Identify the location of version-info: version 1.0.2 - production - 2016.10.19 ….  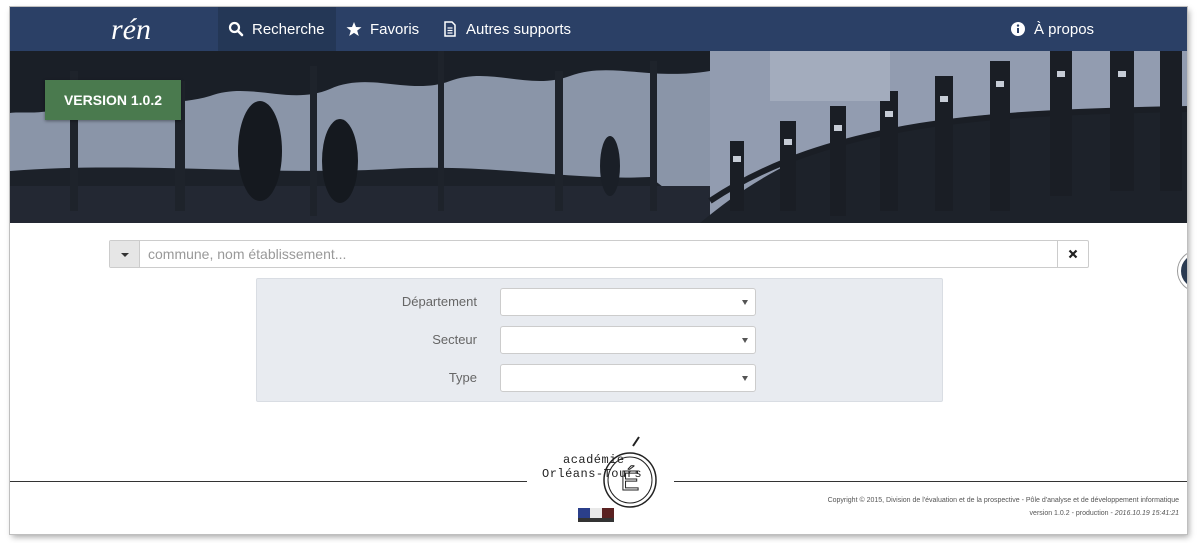
(1104, 513).